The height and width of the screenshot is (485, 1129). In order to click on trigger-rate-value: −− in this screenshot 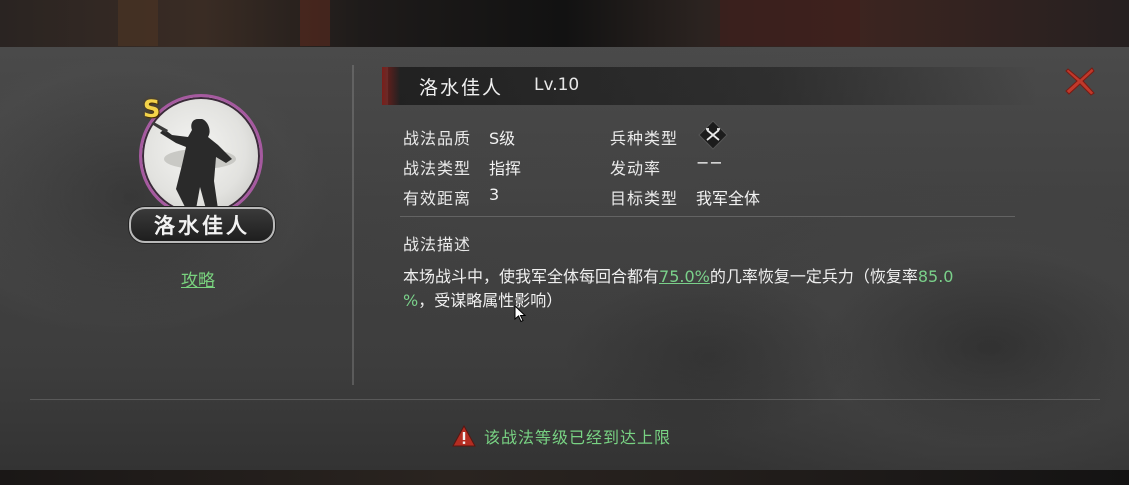, I will do `click(709, 162)`.